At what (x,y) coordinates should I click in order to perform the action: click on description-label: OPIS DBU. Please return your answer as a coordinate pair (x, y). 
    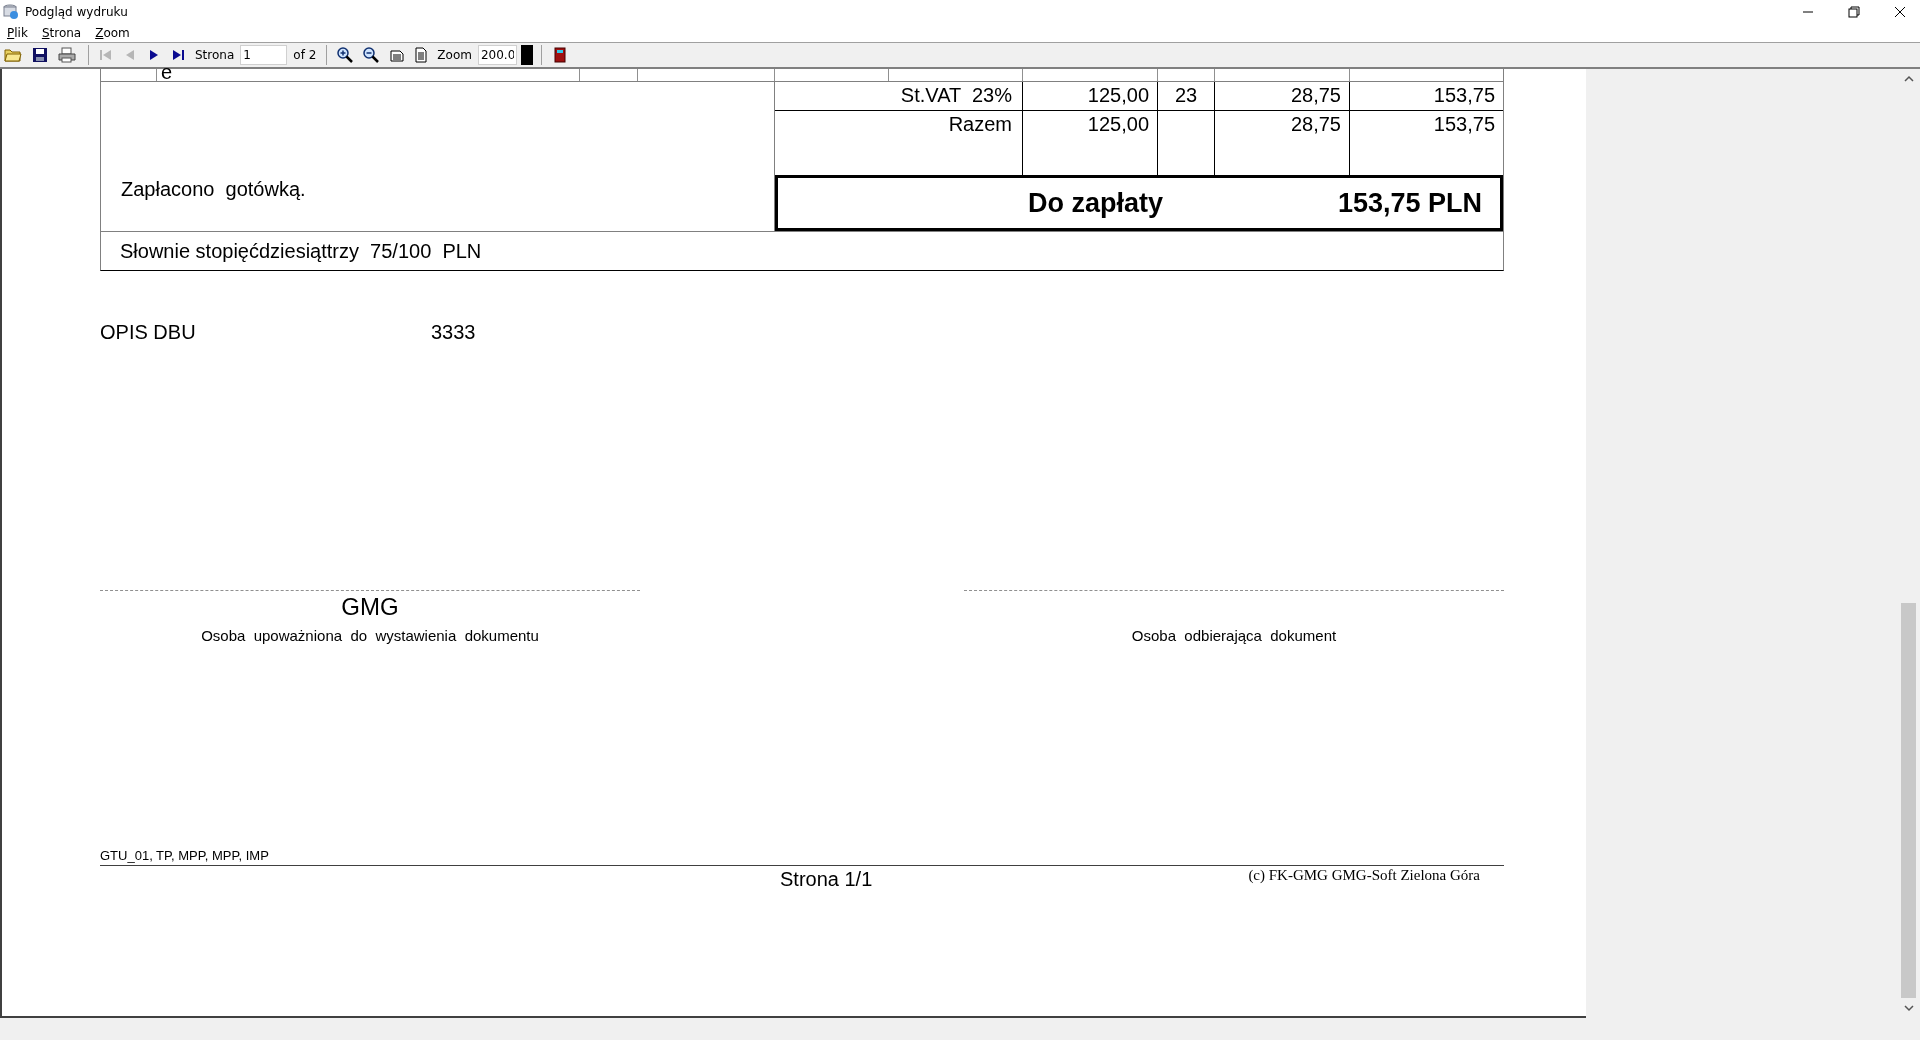
    Looking at the image, I should click on (148, 332).